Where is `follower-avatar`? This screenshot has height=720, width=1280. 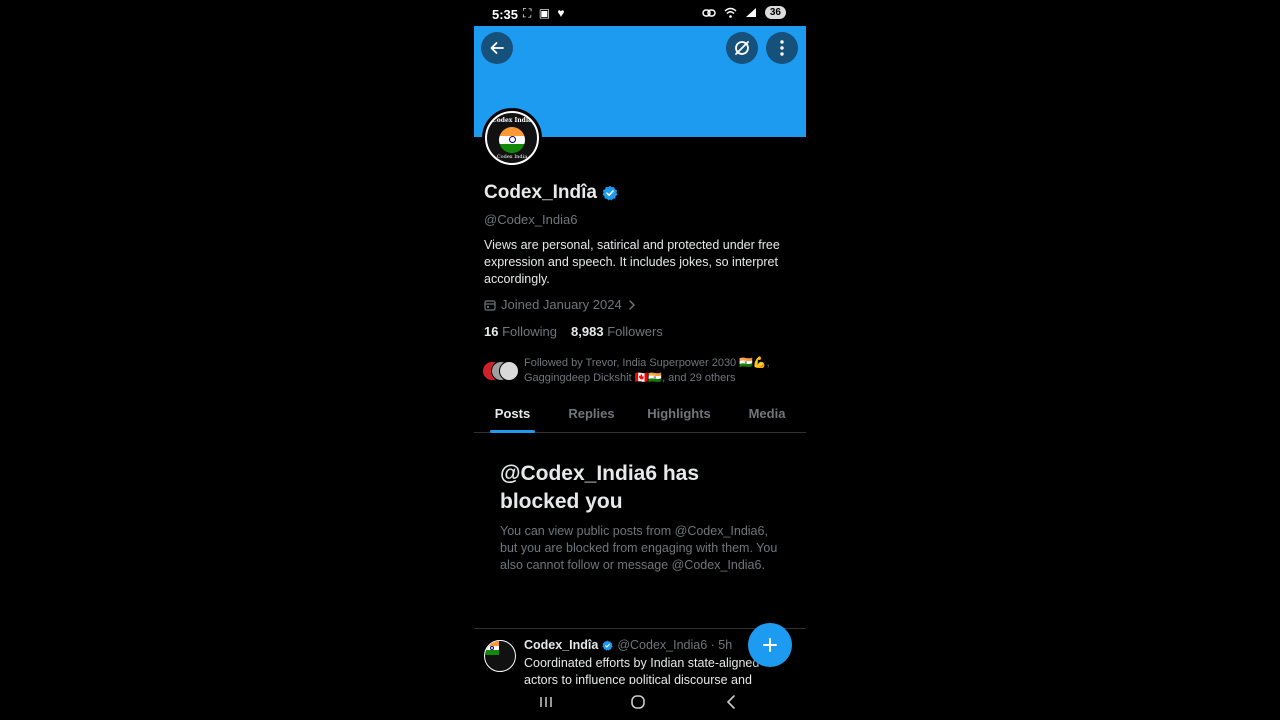
follower-avatar is located at coordinates (509, 371).